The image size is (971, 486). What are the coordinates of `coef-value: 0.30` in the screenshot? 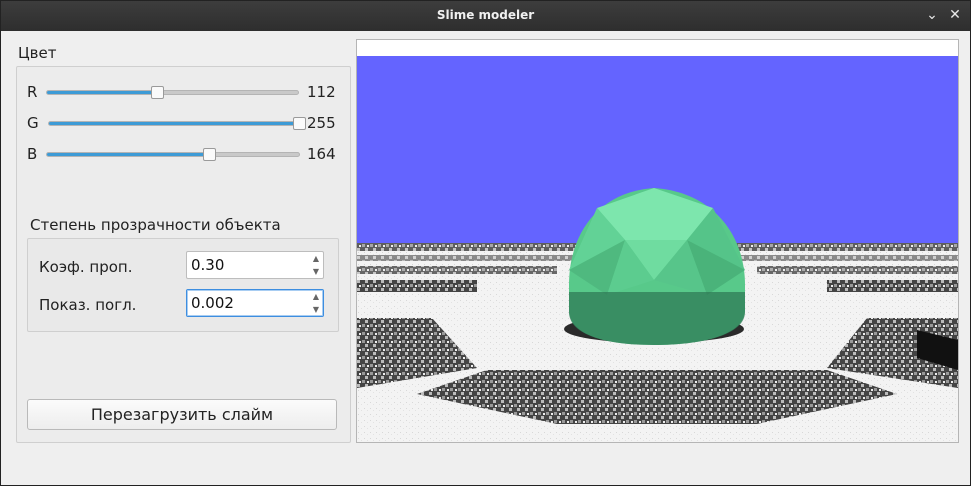 It's located at (208, 265).